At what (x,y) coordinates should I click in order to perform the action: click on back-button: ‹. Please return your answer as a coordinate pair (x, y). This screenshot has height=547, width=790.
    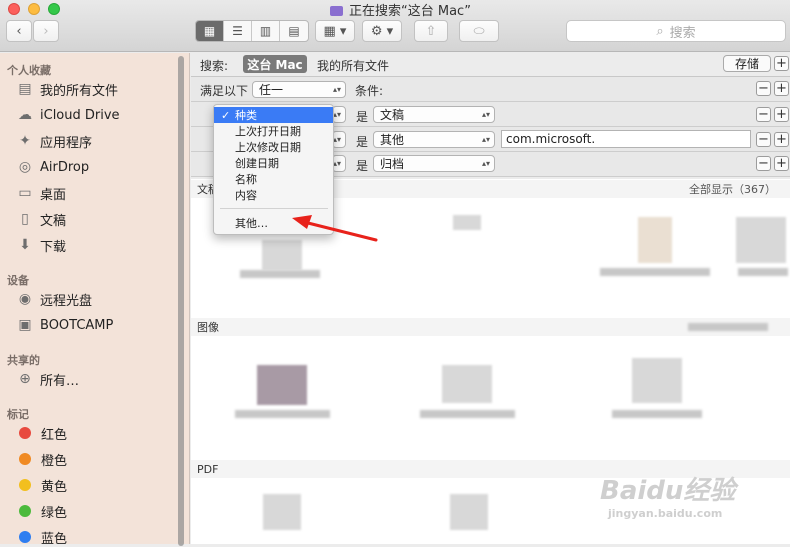
    Looking at the image, I should click on (19, 31).